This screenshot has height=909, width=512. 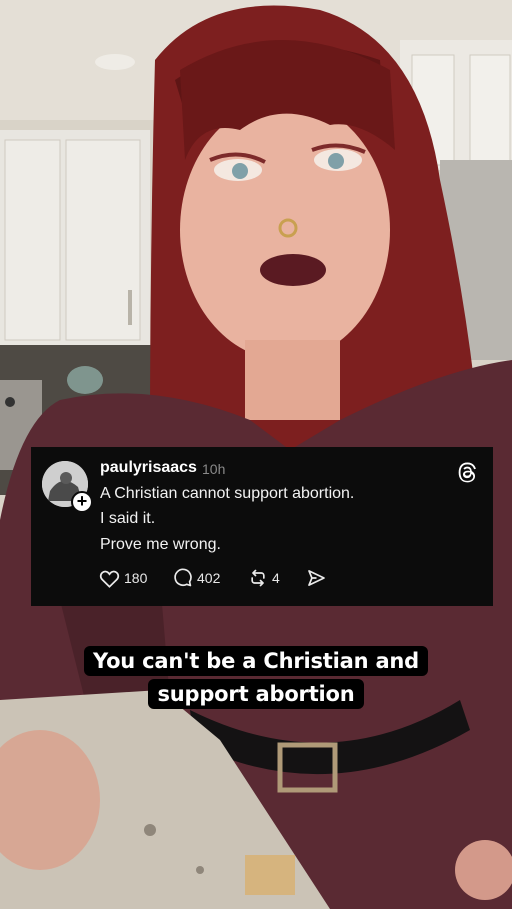 I want to click on follow-plus-icon: +, so click(x=82, y=502).